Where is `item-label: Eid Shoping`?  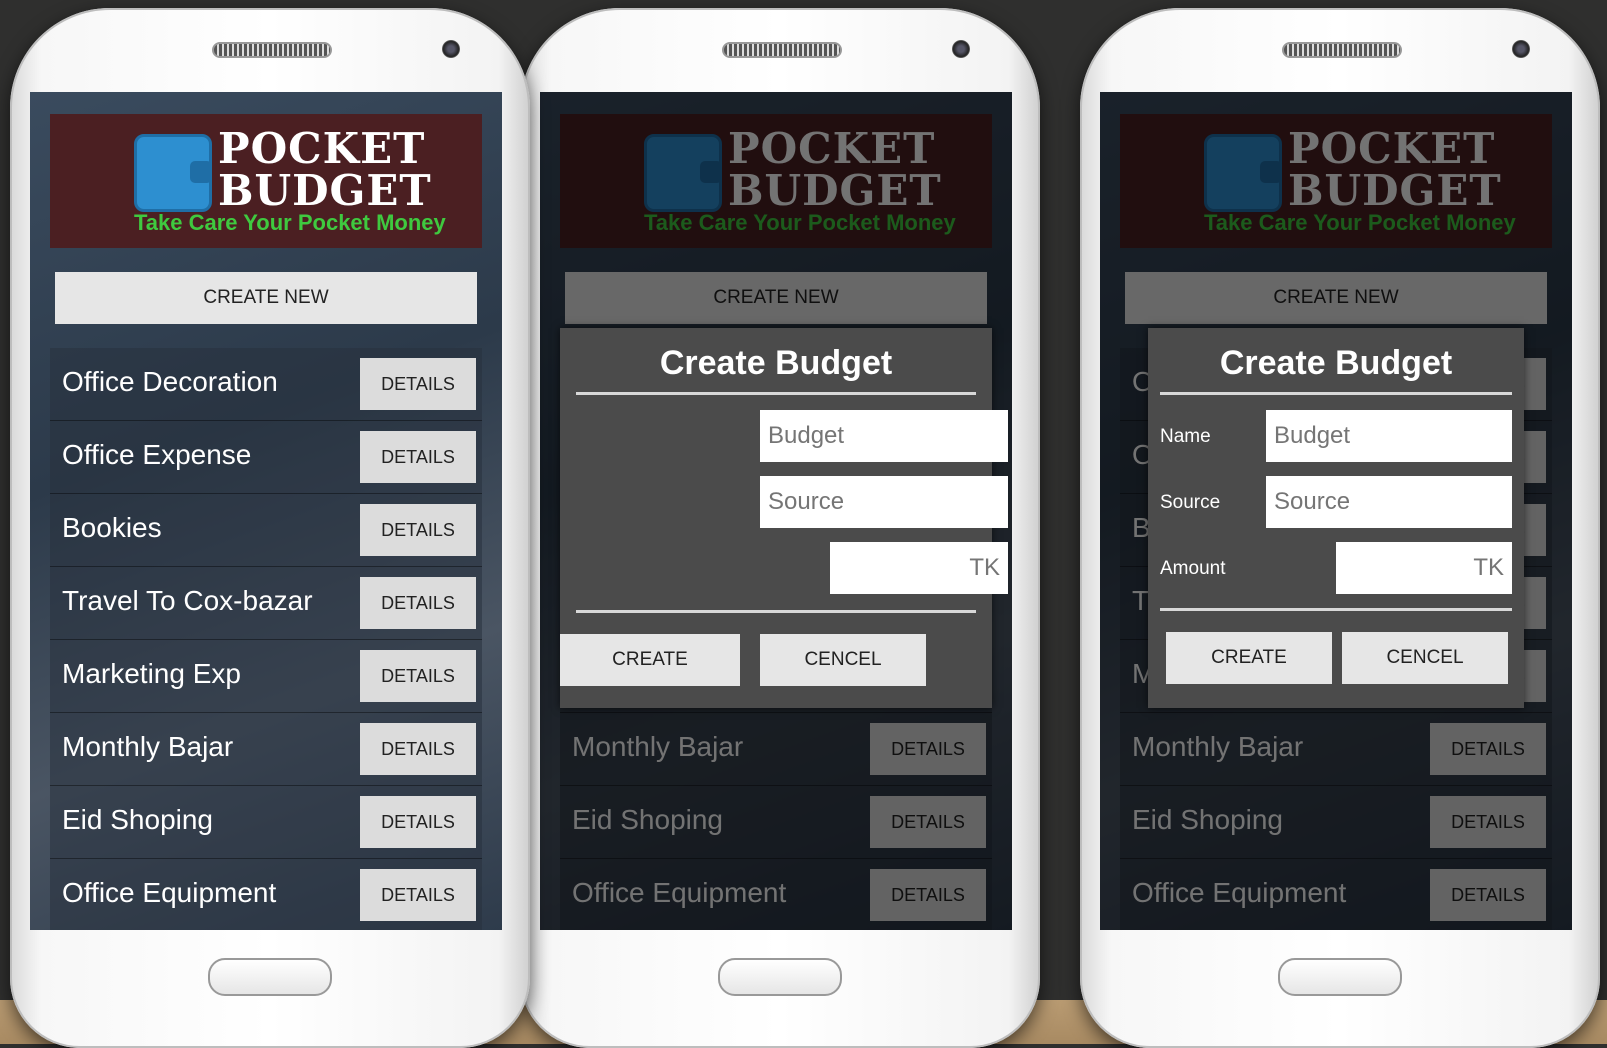
item-label: Eid Shoping is located at coordinates (138, 819).